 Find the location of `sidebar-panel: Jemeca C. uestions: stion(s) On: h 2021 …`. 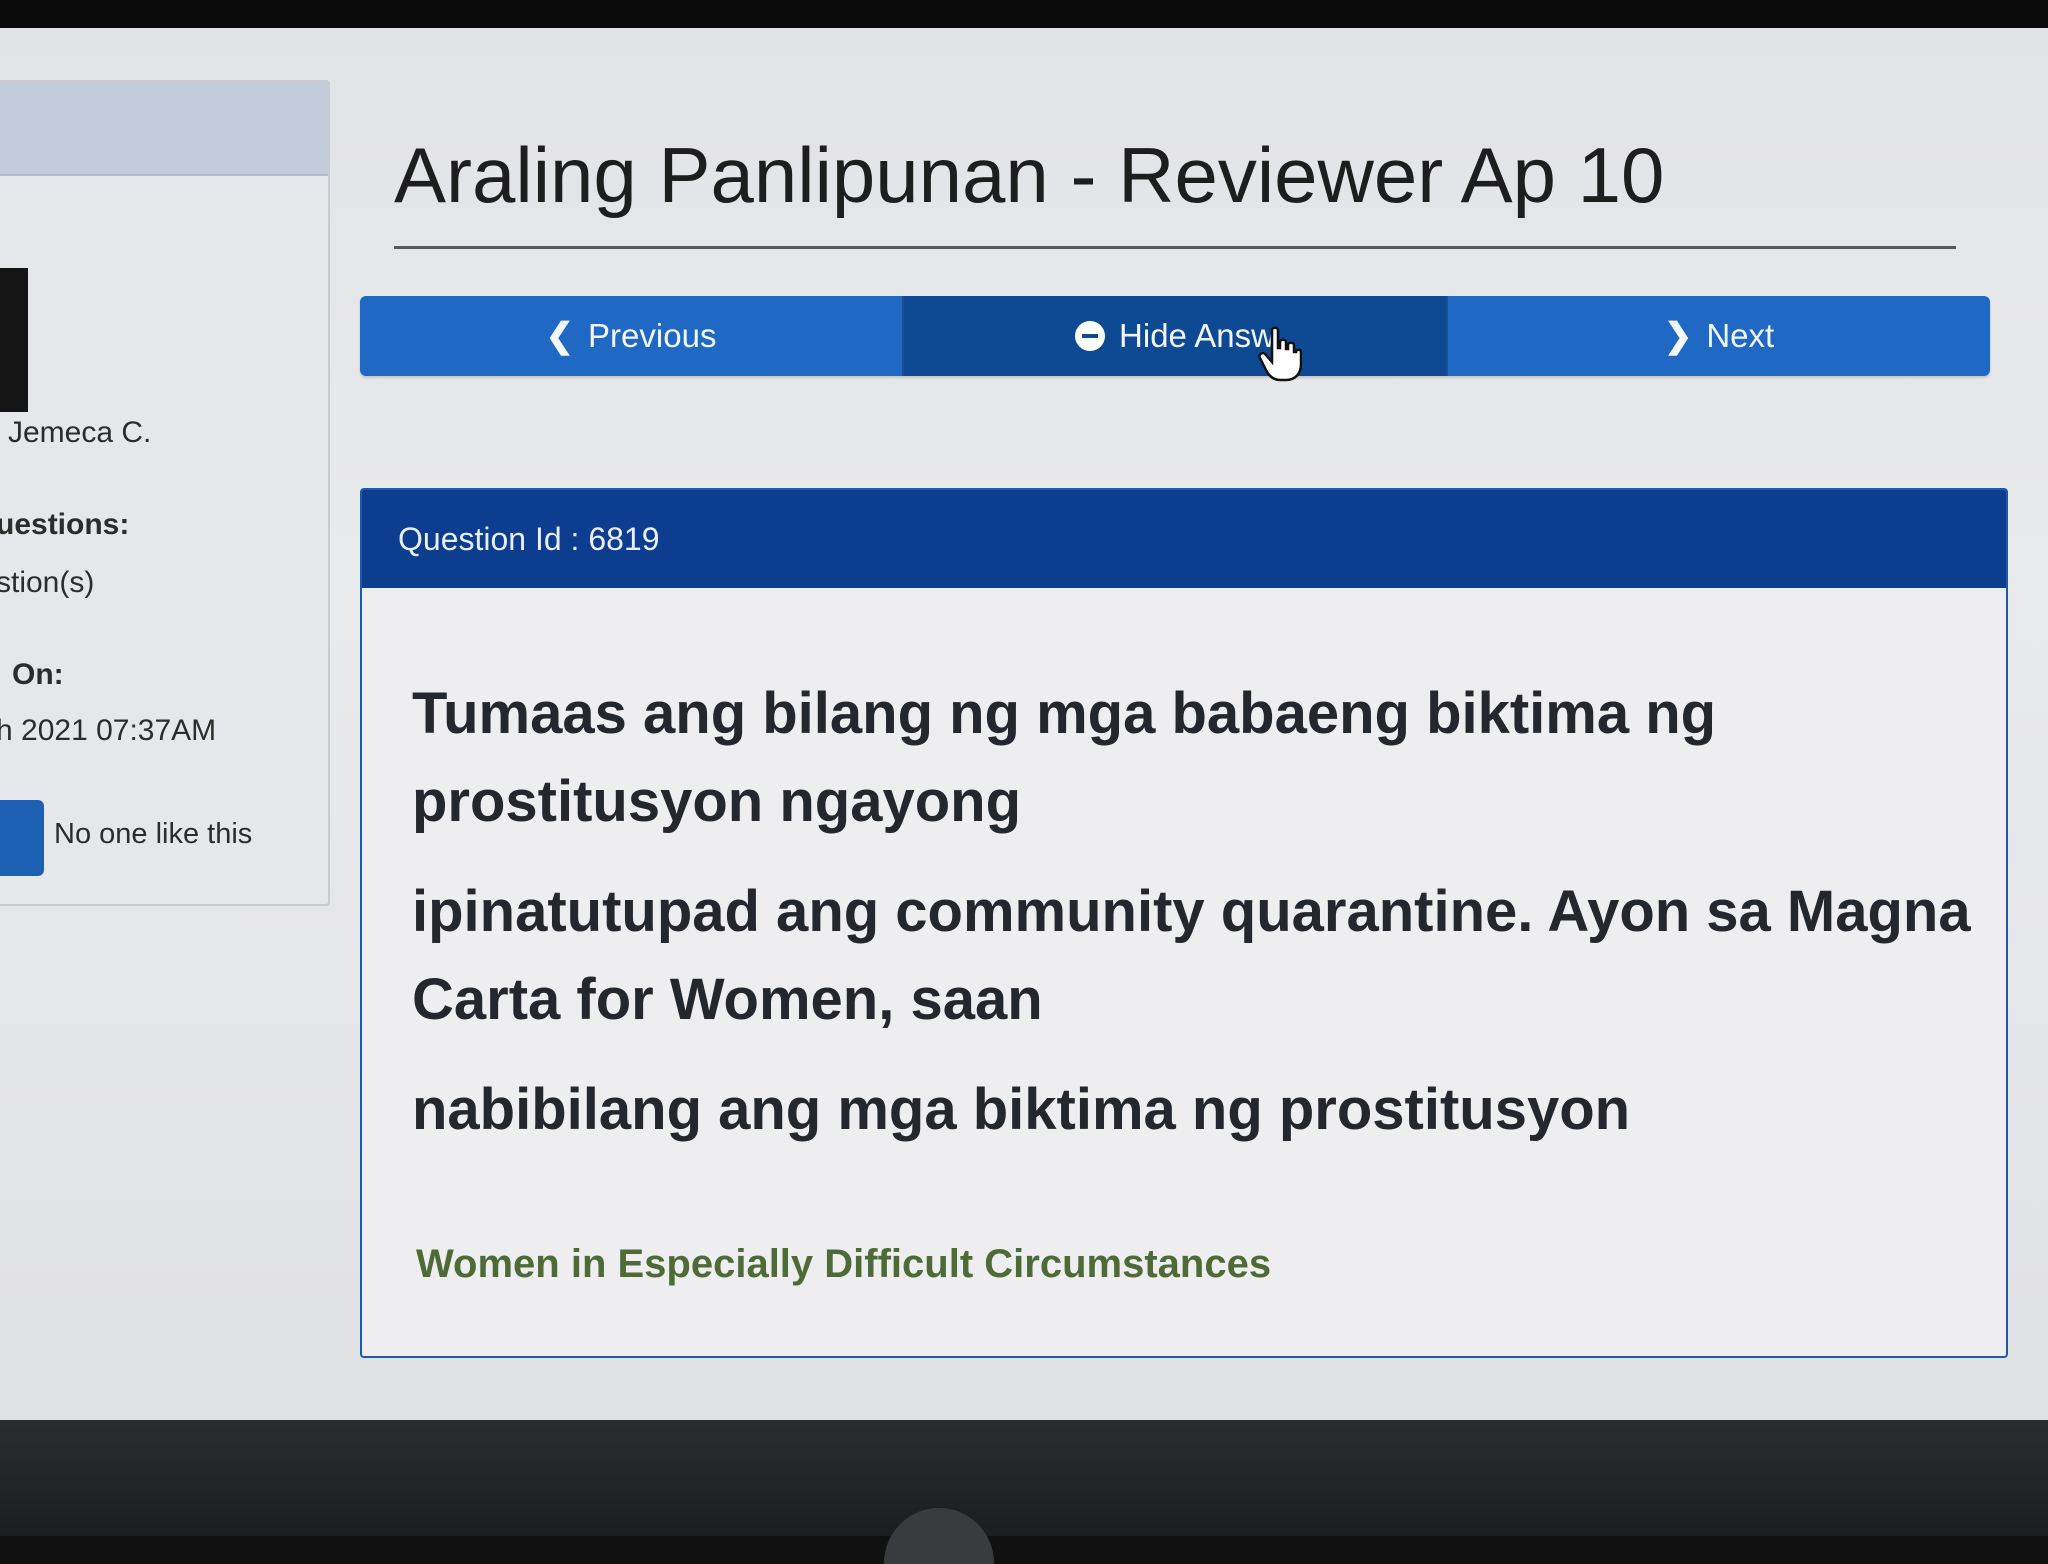

sidebar-panel: Jemeca C. uestions: stion(s) On: h 2021 … is located at coordinates (165, 493).